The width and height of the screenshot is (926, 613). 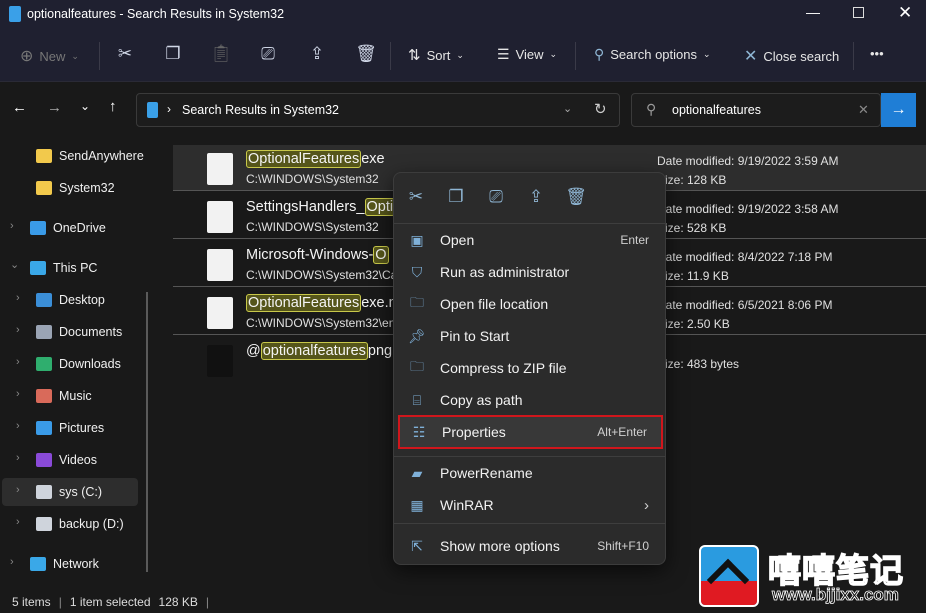 I want to click on name-prefix: SettingsHandlers_, so click(x=305, y=207).